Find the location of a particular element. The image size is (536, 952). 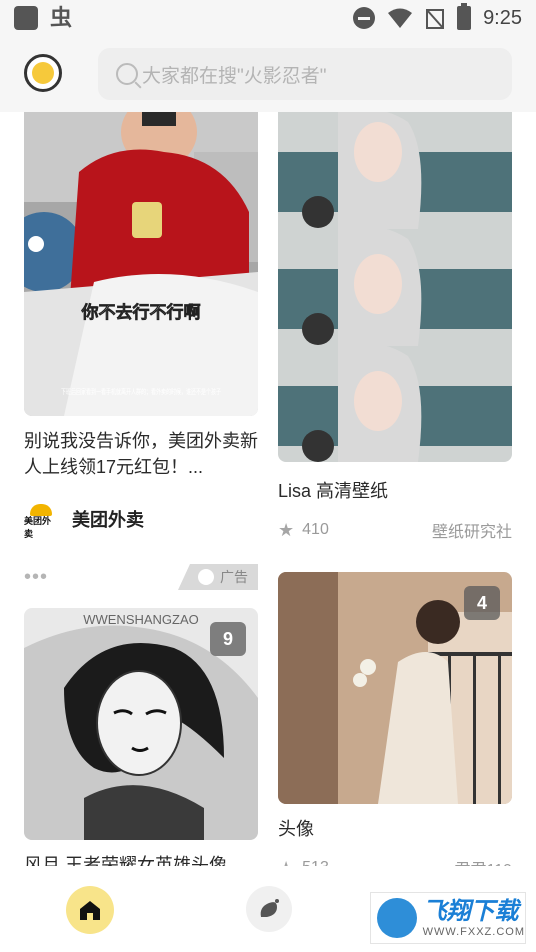

post-image-overlay-text: WWENSHANGZAO is located at coordinates (141, 619).